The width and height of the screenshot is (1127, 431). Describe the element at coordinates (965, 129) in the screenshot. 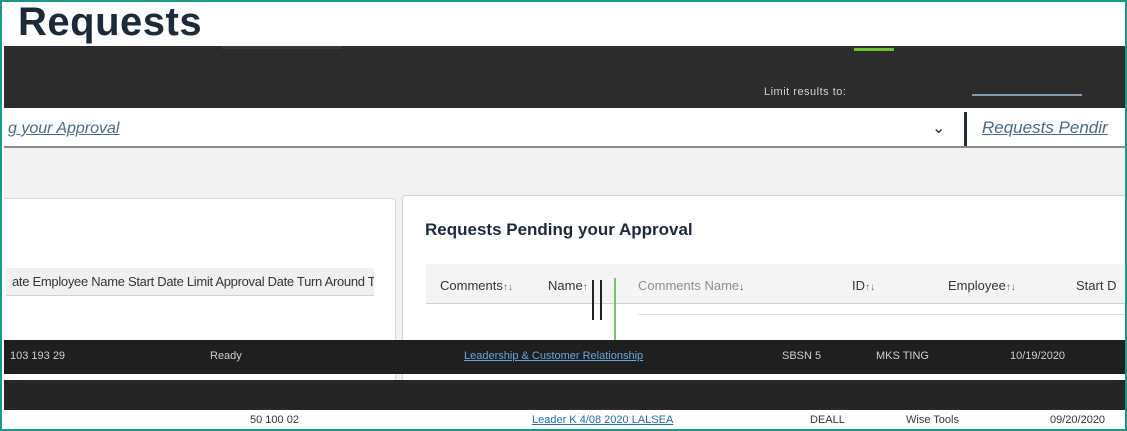

I see `select-divider` at that location.